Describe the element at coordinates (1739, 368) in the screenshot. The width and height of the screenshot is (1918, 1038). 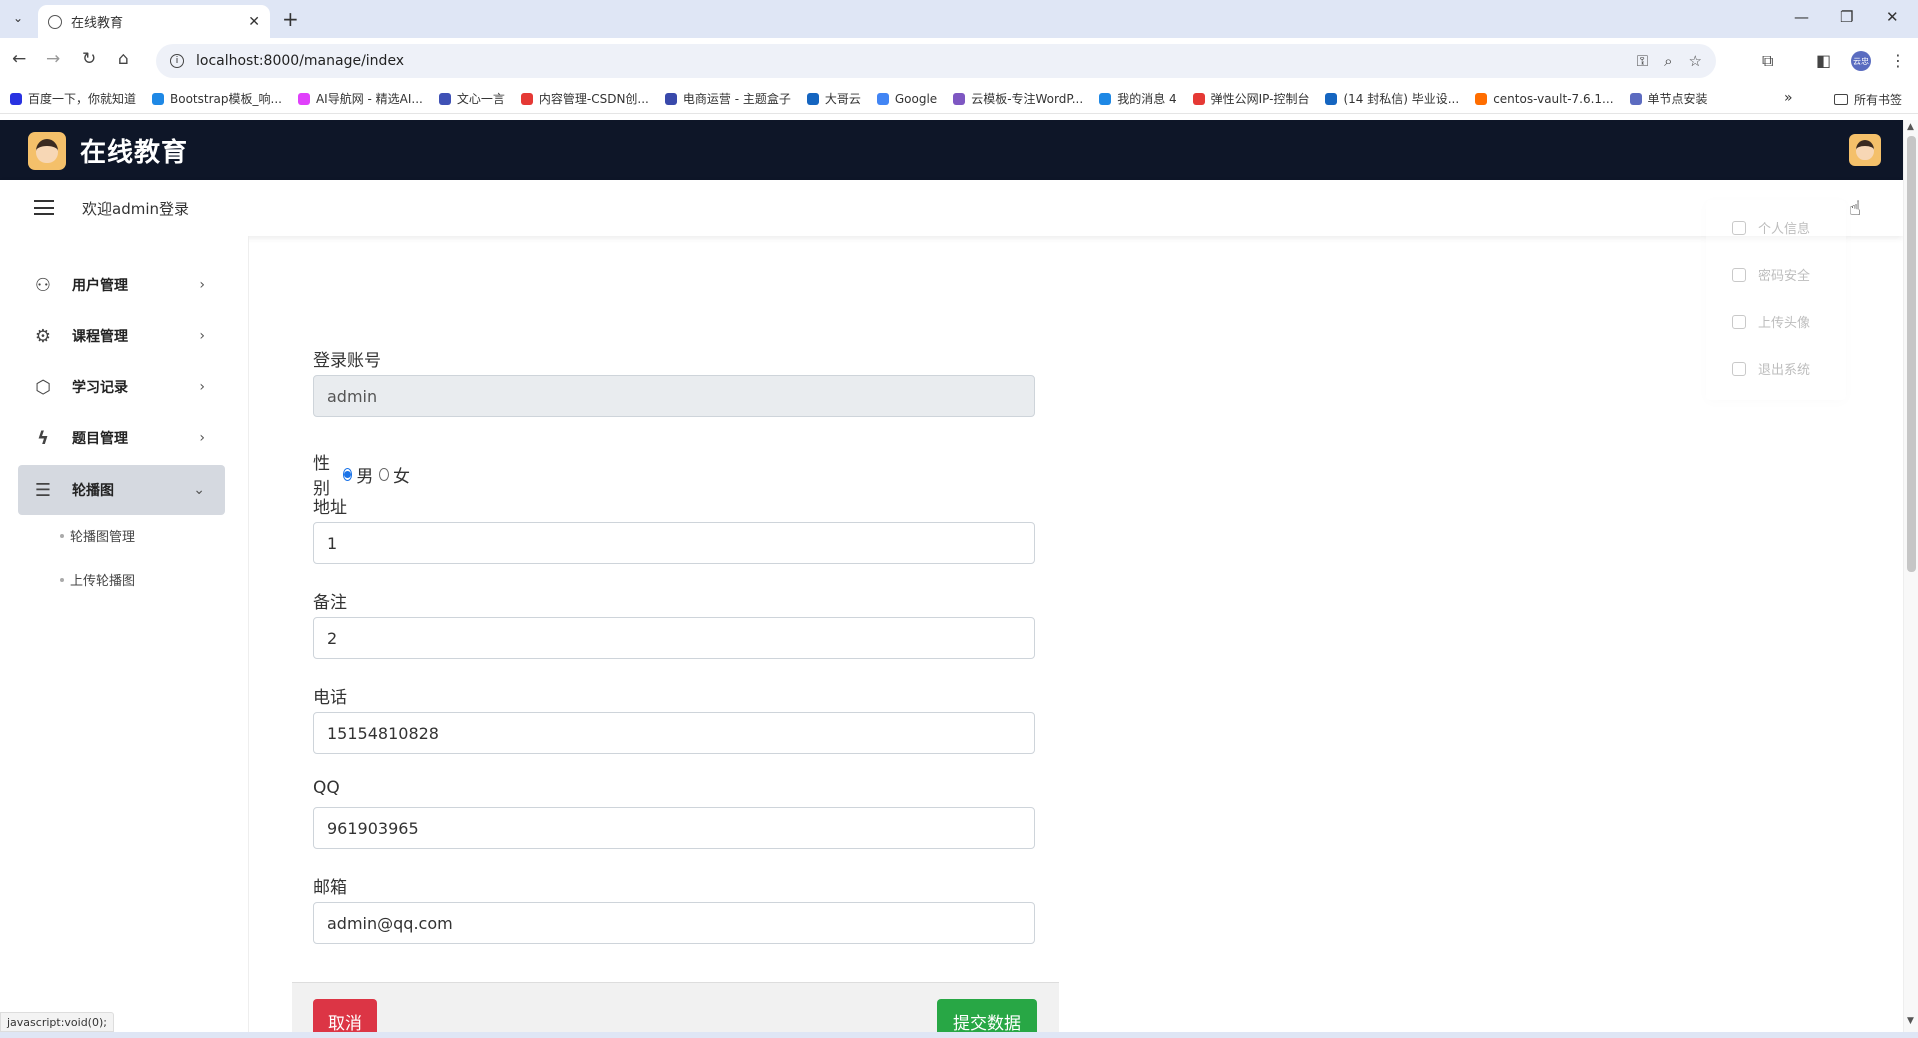
I see `logout-icon` at that location.